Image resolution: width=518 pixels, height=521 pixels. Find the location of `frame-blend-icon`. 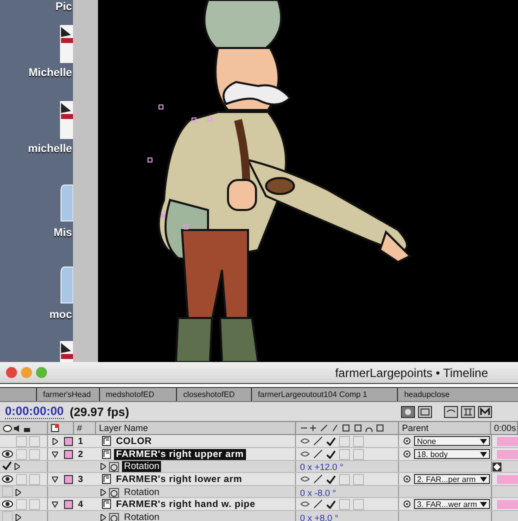

frame-blend-icon is located at coordinates (468, 412).